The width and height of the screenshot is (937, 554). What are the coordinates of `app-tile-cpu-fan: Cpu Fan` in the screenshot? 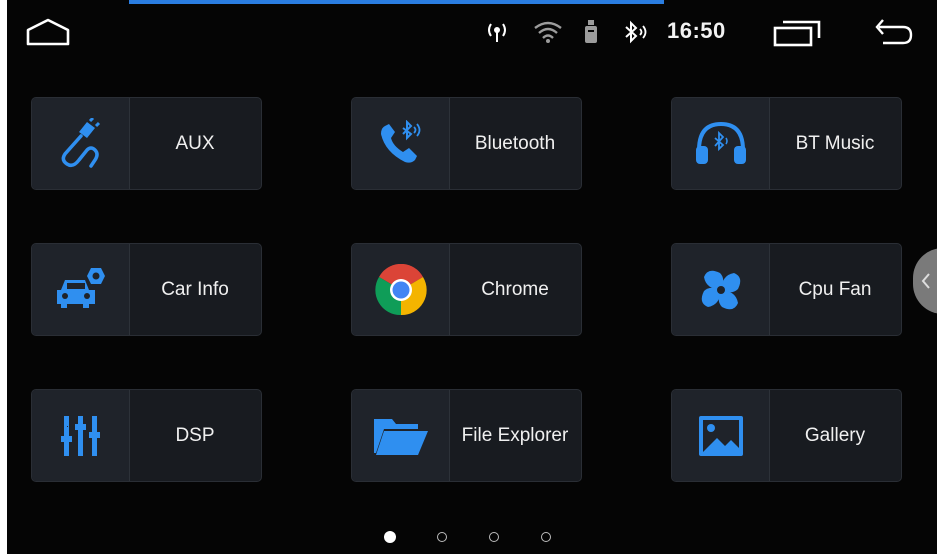 It's located at (786, 289).